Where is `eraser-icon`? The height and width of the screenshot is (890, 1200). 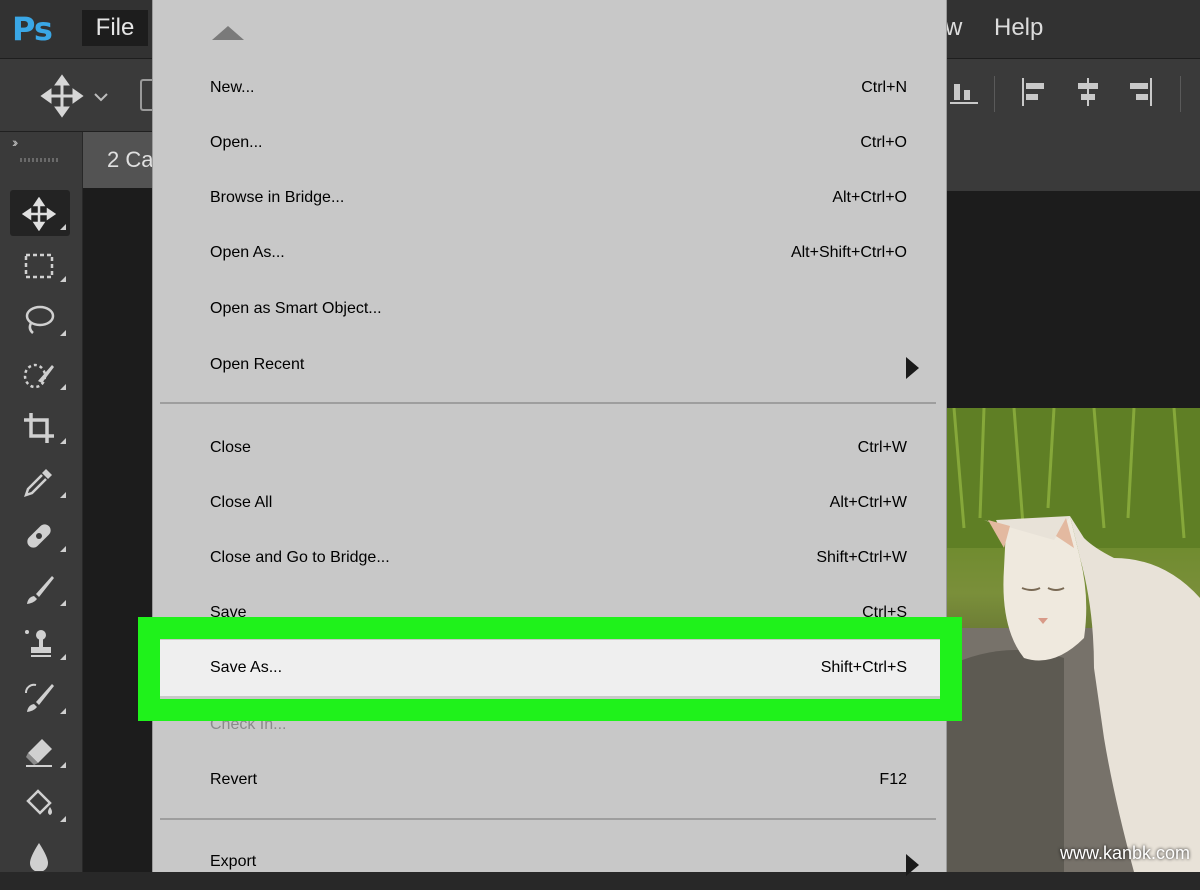 eraser-icon is located at coordinates (39, 753).